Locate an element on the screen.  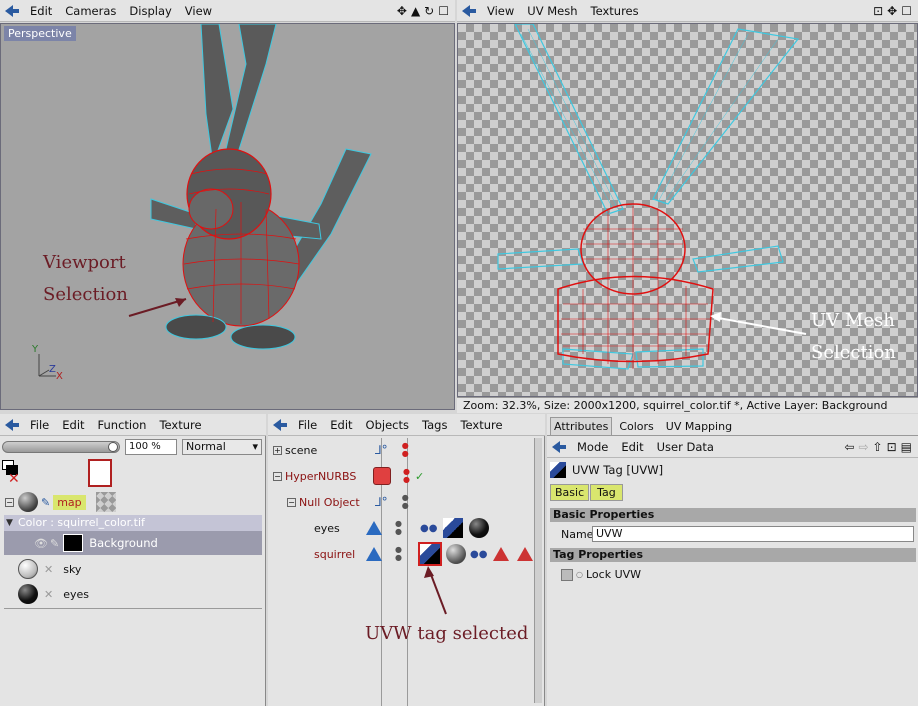
rotate-view-icon: ↻ is located at coordinates (429, 11).